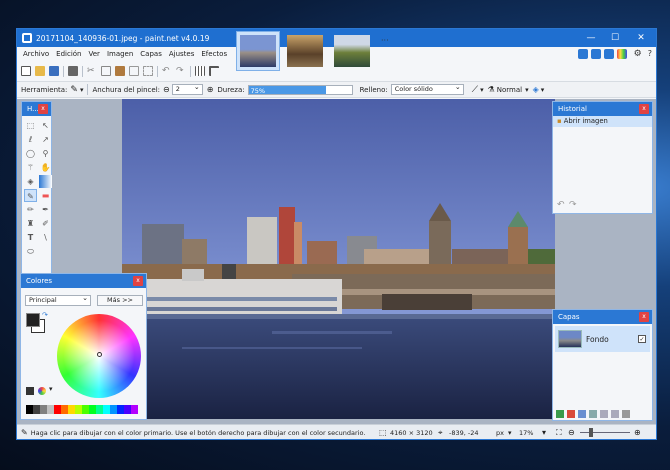 The height and width of the screenshot is (470, 670). Describe the element at coordinates (30, 391) in the screenshot. I see `default-colors-icon` at that location.